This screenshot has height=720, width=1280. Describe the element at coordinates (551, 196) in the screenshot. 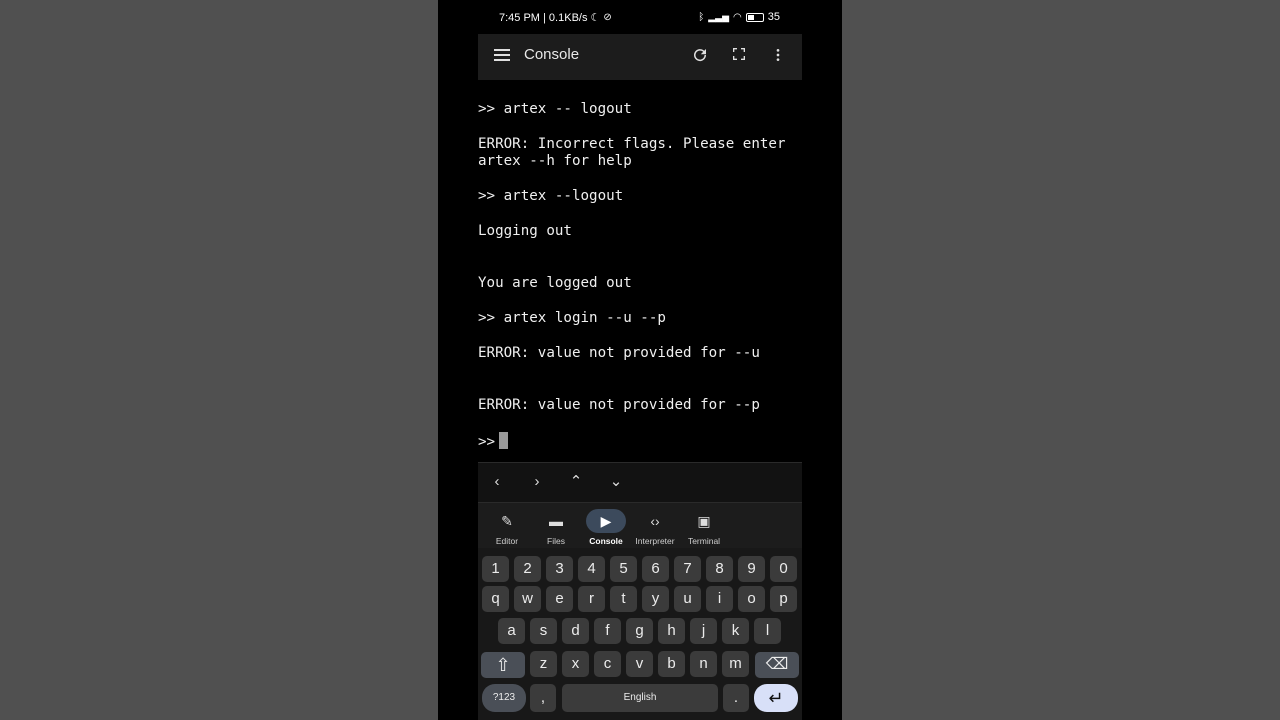

I see `console-line: >> artex --logout` at that location.